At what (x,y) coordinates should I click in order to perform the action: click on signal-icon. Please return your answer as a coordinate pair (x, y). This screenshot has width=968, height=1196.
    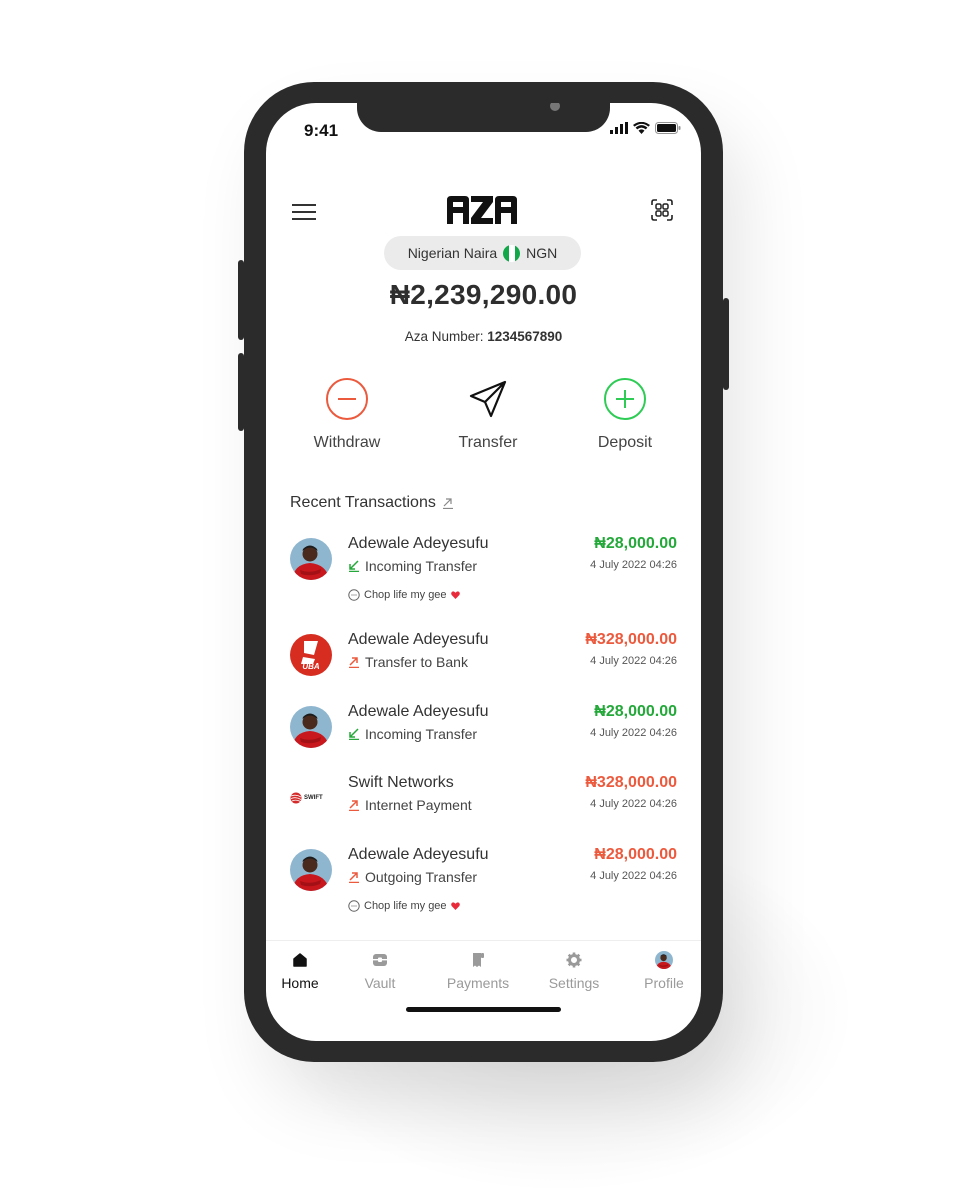
    Looking at the image, I should click on (619, 128).